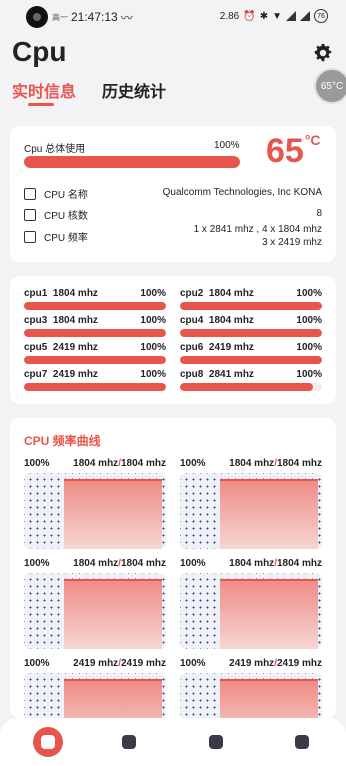 Image resolution: width=346 pixels, height=766 pixels. Describe the element at coordinates (66, 238) in the screenshot. I see `cpu-freq-label: CPU 频率` at that location.